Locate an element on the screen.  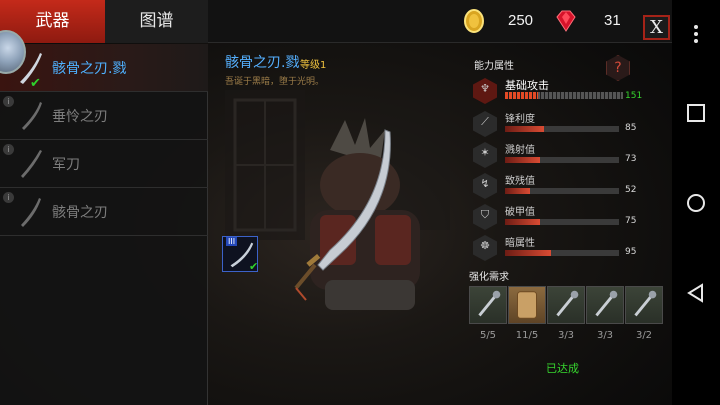
base-attack-icon: ♆ is located at coordinates (485, 91).